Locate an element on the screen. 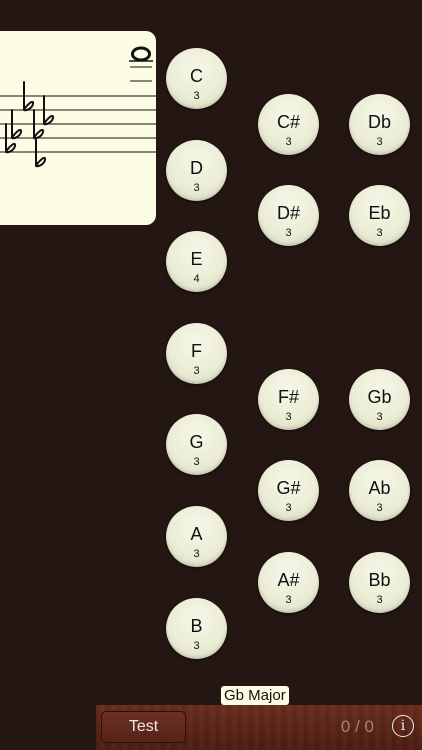 The height and width of the screenshot is (750, 422). note-button: Db 3 is located at coordinates (379, 124).